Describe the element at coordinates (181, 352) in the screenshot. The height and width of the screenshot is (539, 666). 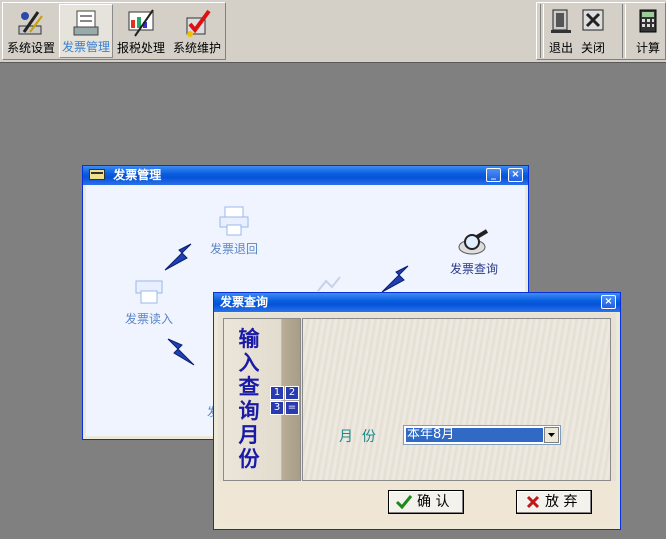
I see `arrow-down-right-icon` at that location.